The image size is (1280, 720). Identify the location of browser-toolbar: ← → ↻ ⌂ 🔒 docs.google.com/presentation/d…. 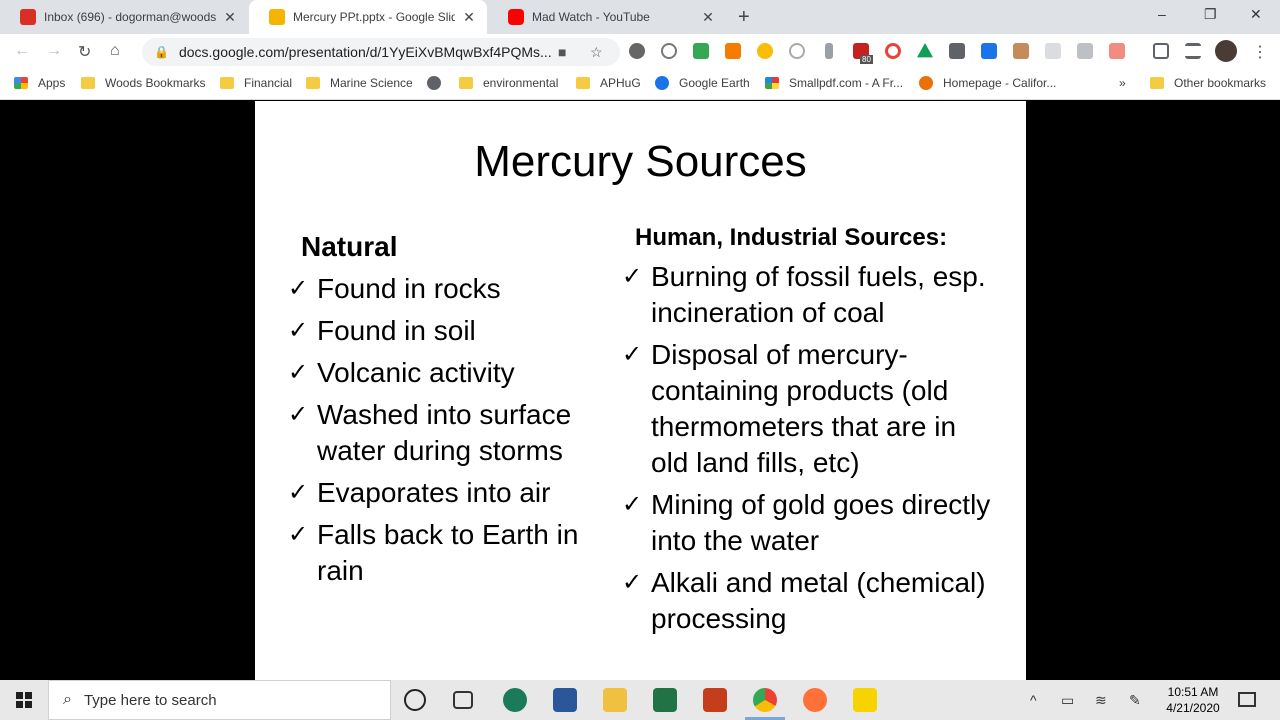
(640, 52).